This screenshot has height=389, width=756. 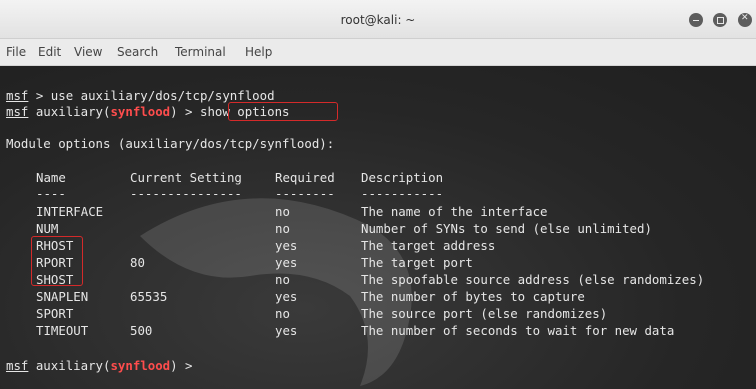 I want to click on maximize-icon, so click(x=720, y=20).